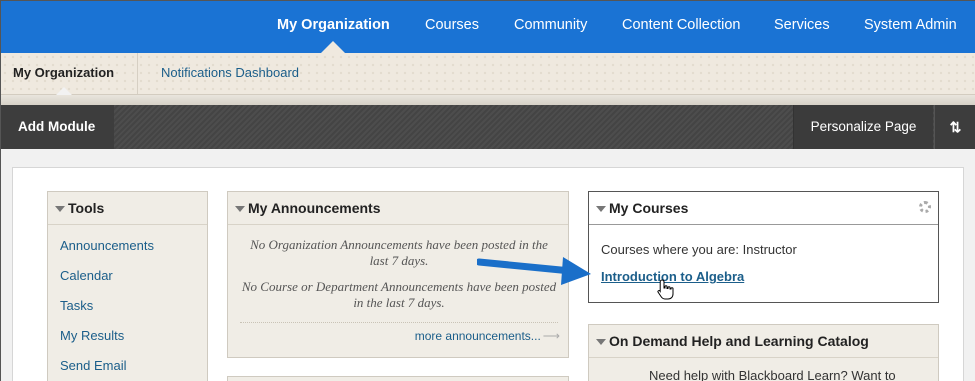  I want to click on arrow-right-icon: ⟶, so click(551, 336).